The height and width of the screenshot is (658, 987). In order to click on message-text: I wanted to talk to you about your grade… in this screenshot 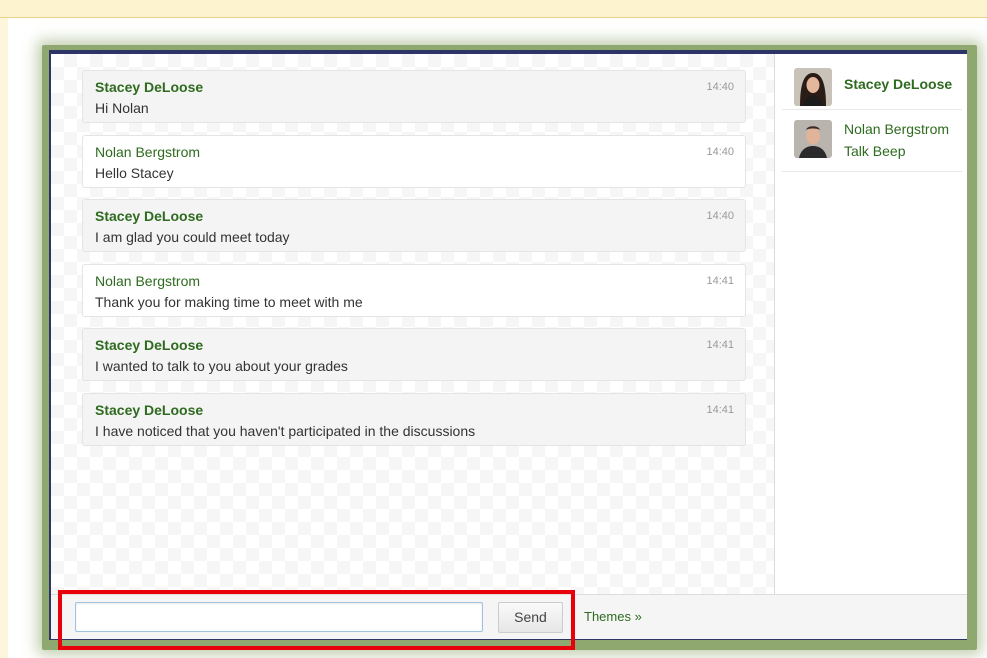, I will do `click(221, 366)`.